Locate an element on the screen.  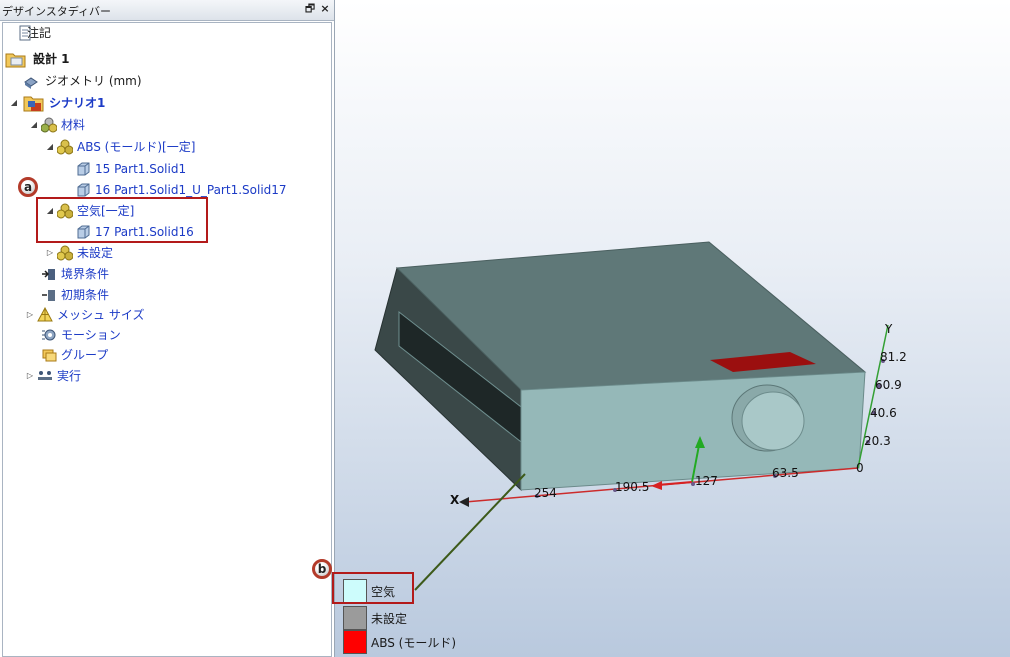
float-window-icon: 🗗 is located at coordinates (310, 9).